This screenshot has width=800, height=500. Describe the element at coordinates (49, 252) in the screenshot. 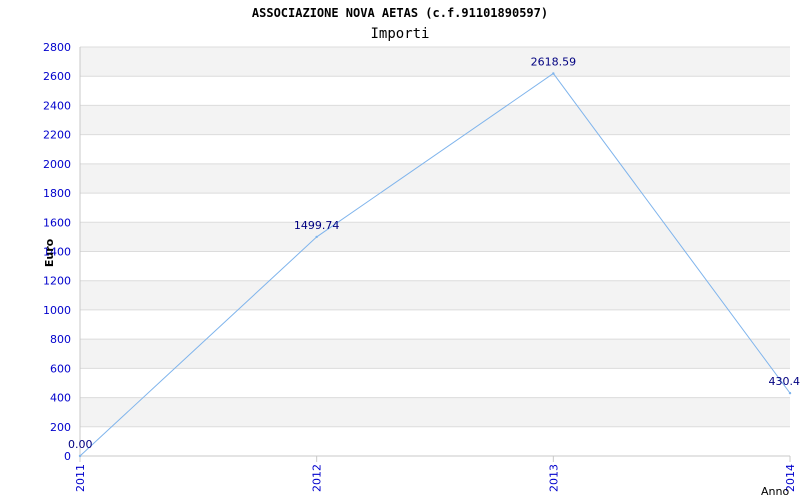

I see `y-axis-label: Euro` at that location.